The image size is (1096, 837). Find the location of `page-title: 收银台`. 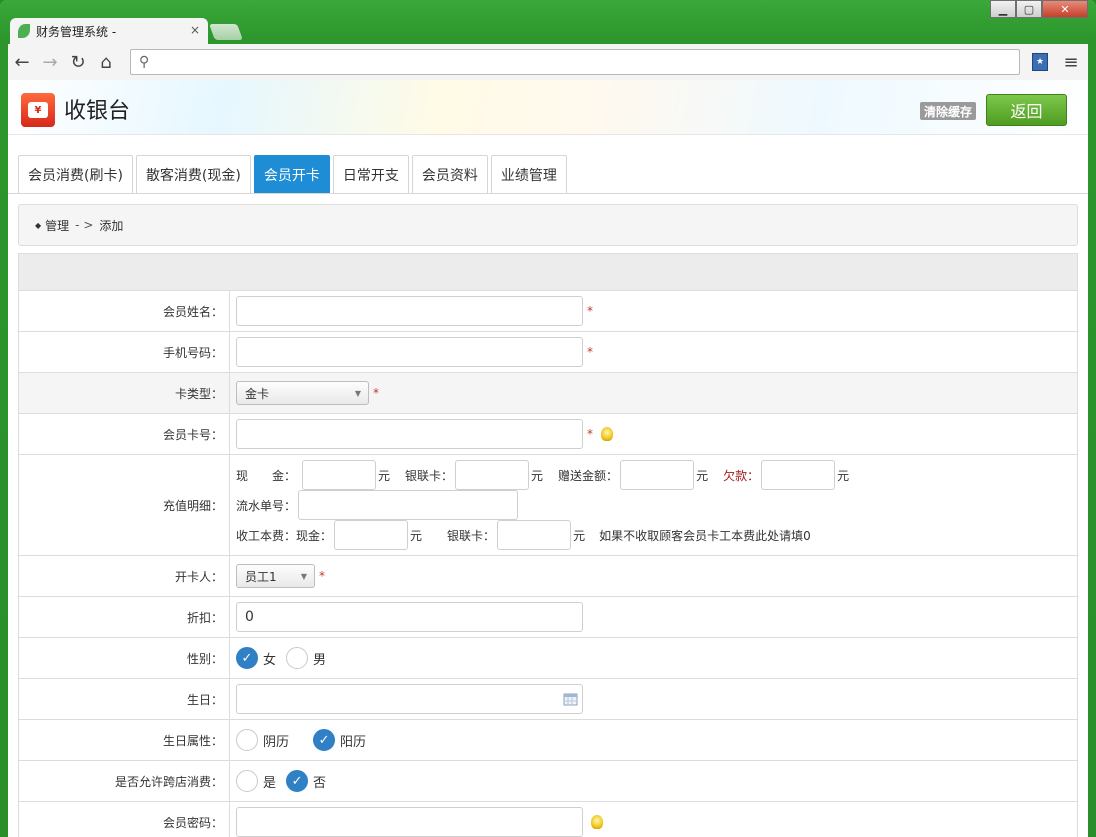

page-title: 收银台 is located at coordinates (97, 111).